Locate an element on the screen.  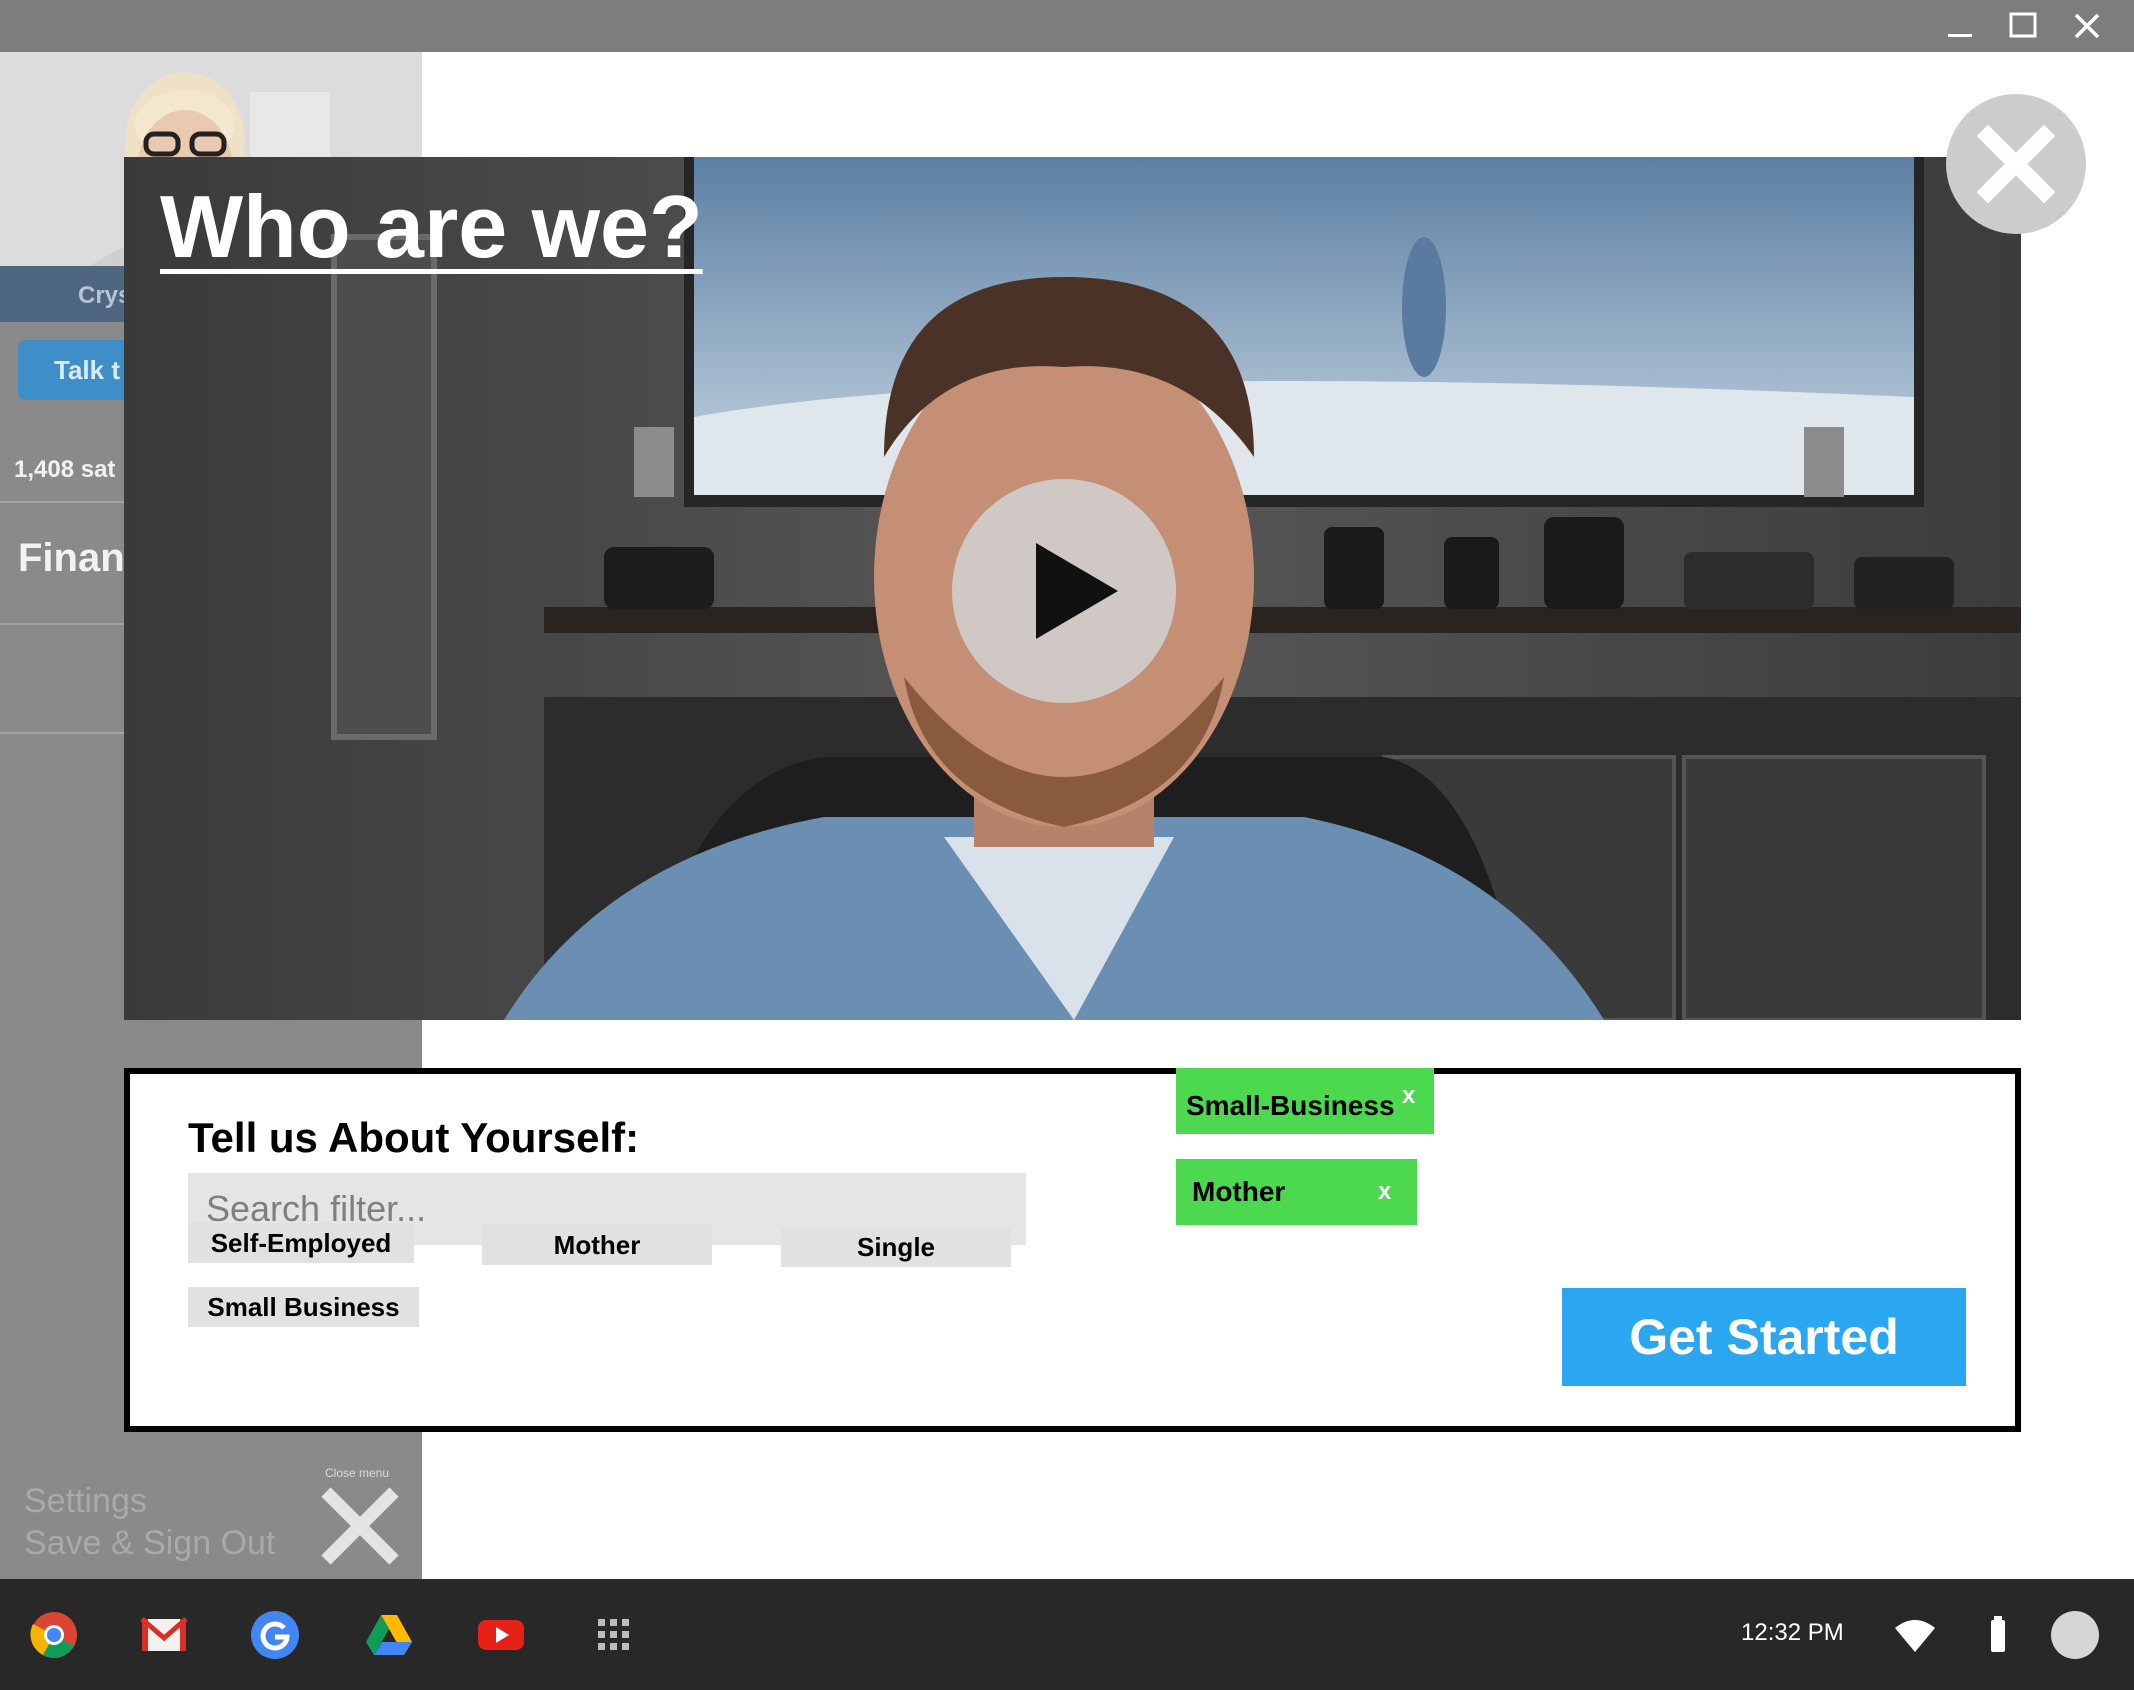
google-icon is located at coordinates (275, 1635).